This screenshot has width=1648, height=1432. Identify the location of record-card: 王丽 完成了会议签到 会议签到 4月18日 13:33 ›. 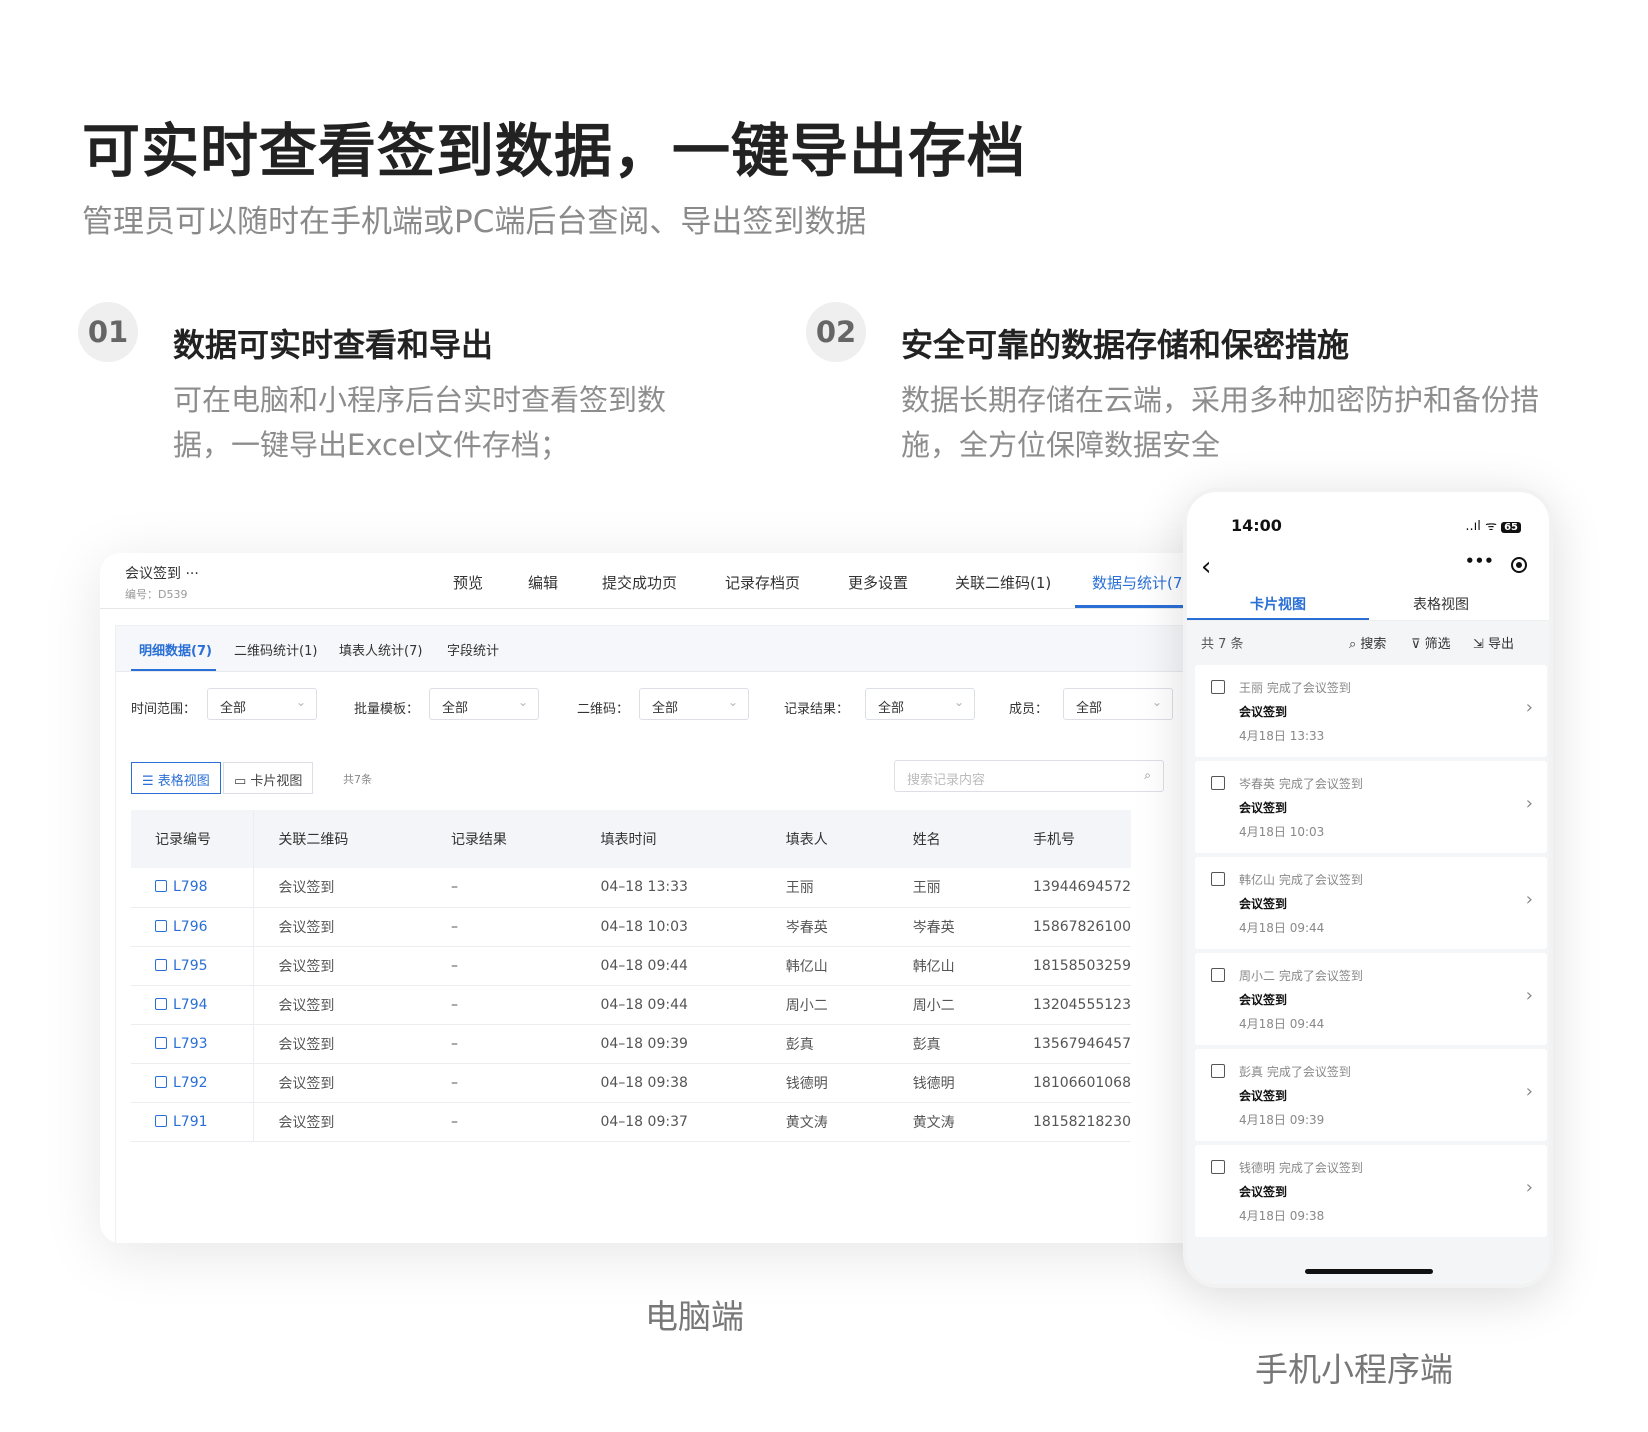
(1371, 711).